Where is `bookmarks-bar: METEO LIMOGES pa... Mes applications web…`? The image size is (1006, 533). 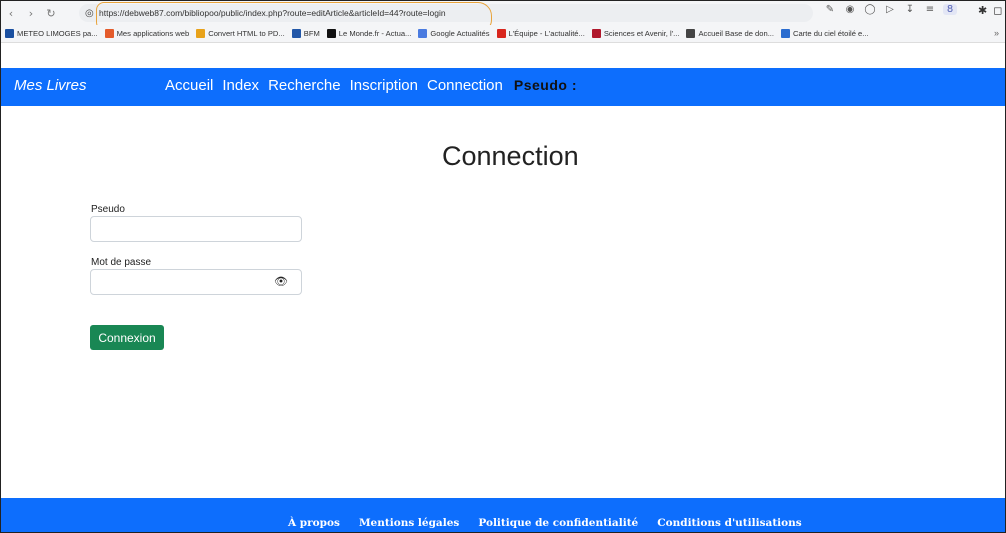
bookmarks-bar: METEO LIMOGES pa... Mes applications web… is located at coordinates (503, 34).